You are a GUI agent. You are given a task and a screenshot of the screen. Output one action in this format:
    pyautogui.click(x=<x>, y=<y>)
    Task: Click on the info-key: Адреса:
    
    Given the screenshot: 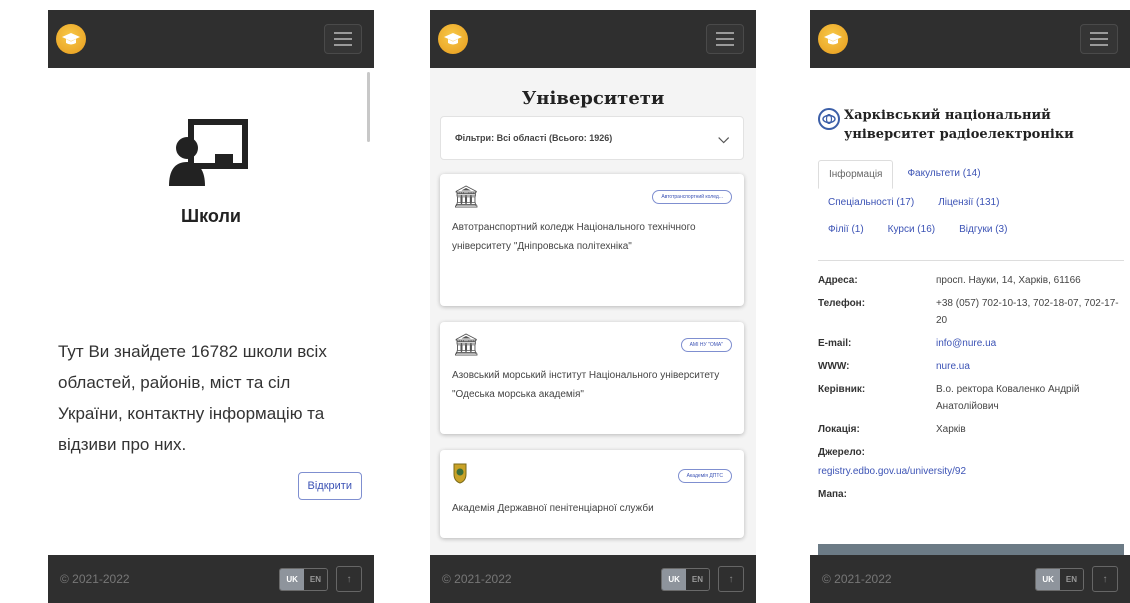 What is the action you would take?
    pyautogui.click(x=838, y=280)
    